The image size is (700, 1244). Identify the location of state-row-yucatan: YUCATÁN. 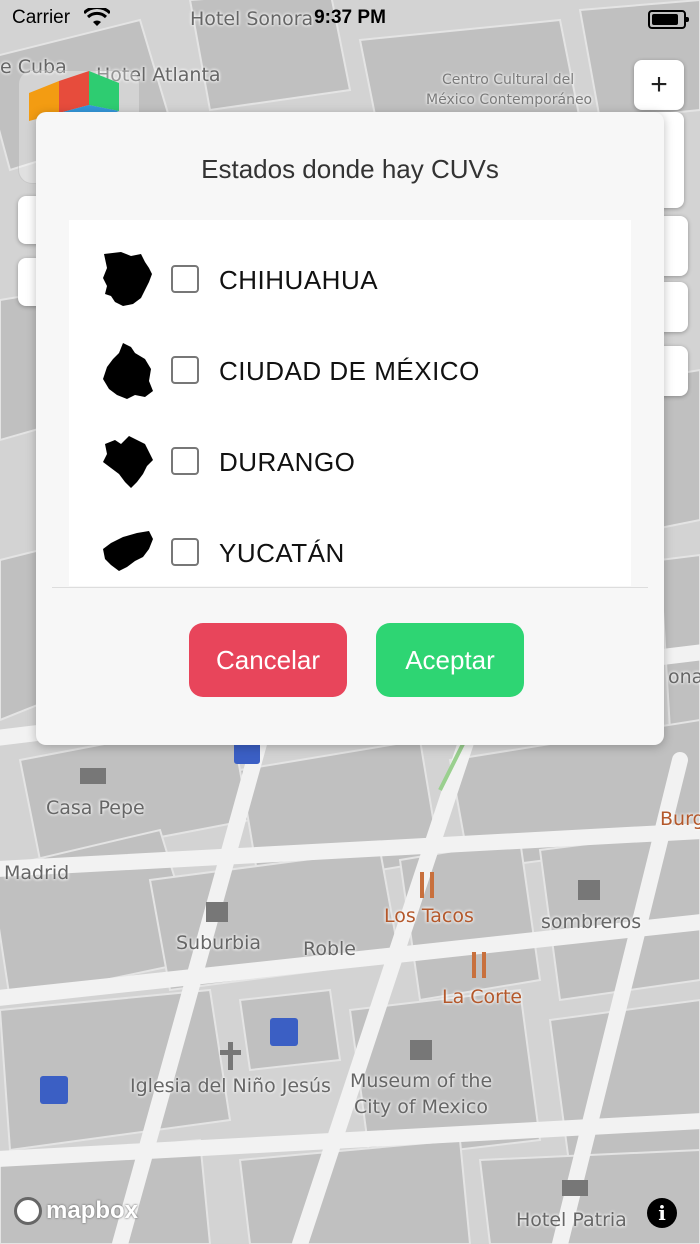
(350, 552).